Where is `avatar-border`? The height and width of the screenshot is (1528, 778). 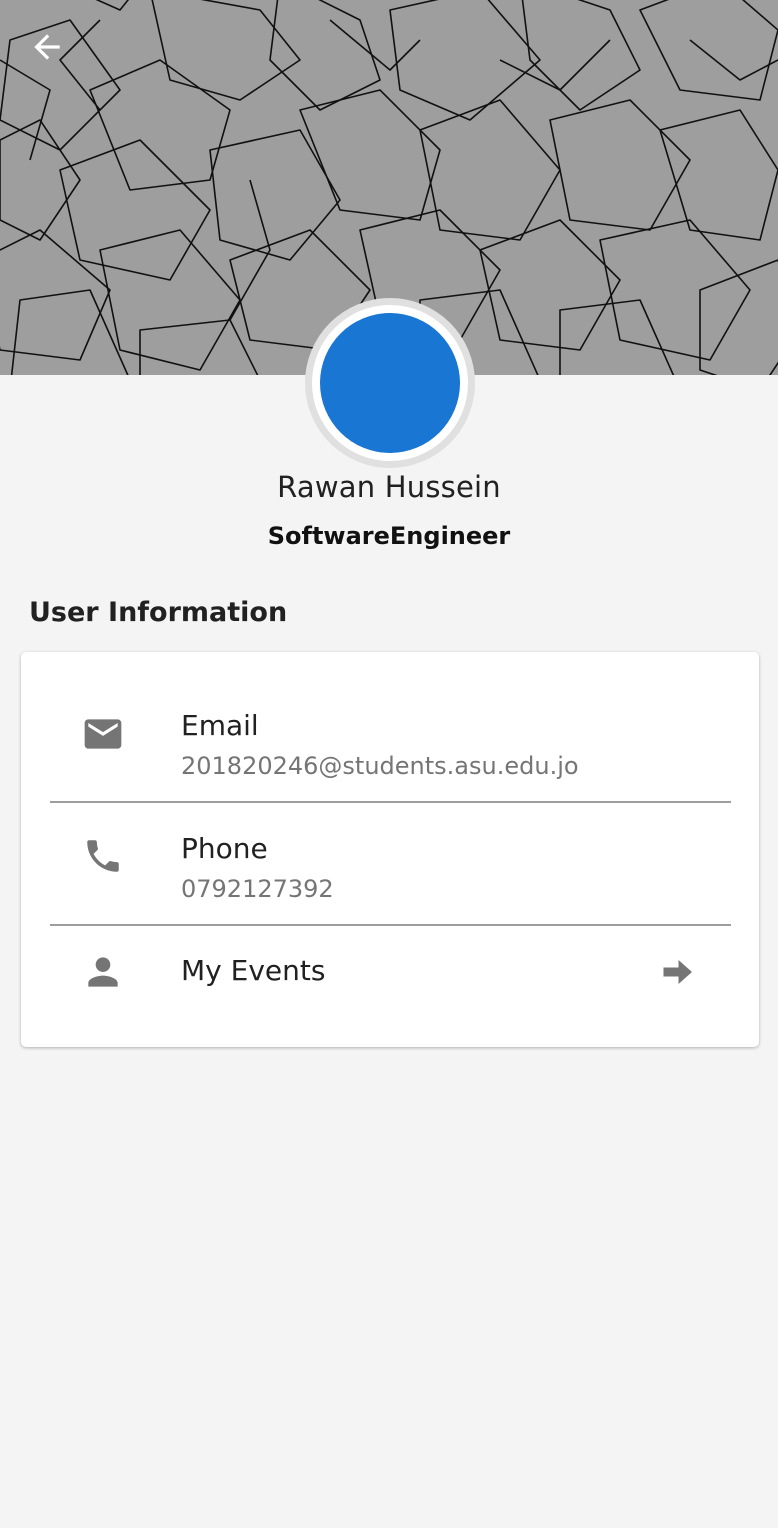 avatar-border is located at coordinates (390, 383).